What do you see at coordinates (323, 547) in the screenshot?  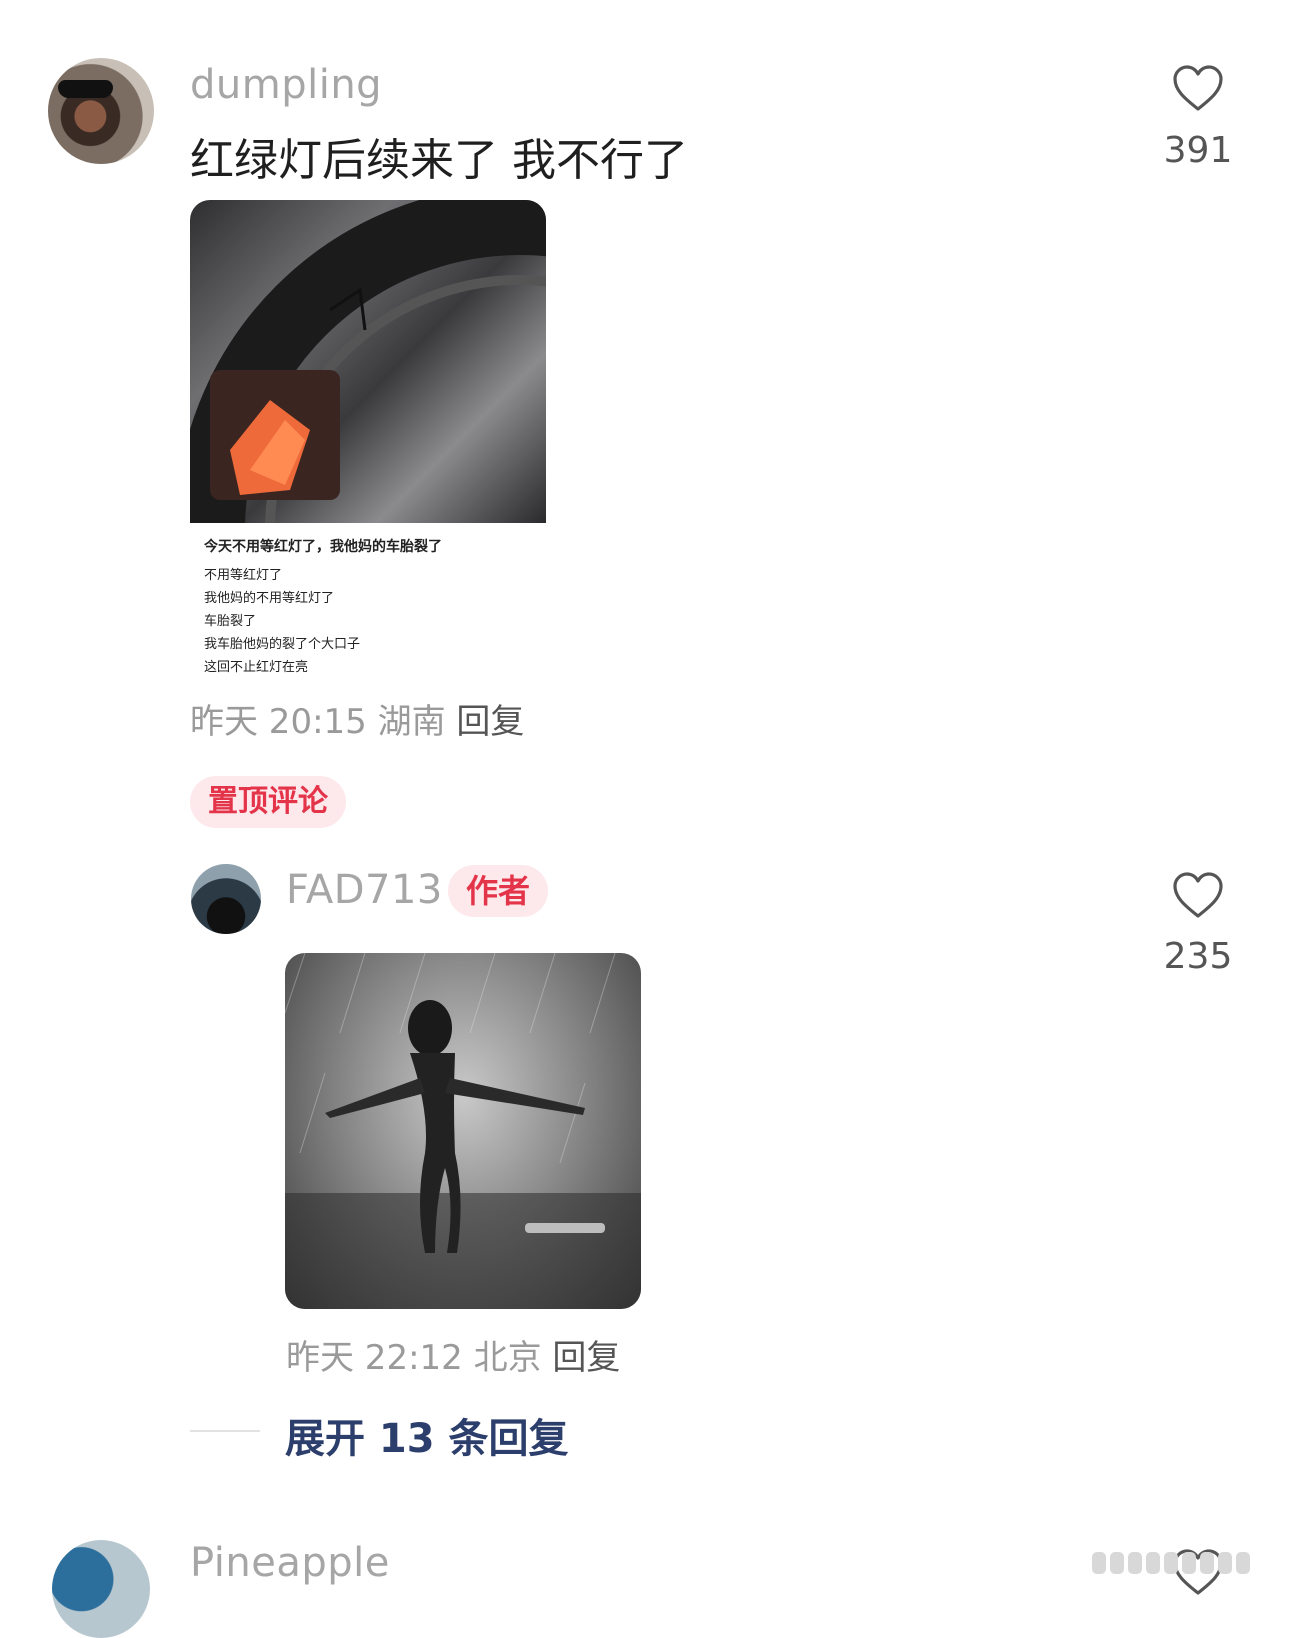 I see `caption-line: 今天不用等红灯了，我他妈的车胎裂了` at bounding box center [323, 547].